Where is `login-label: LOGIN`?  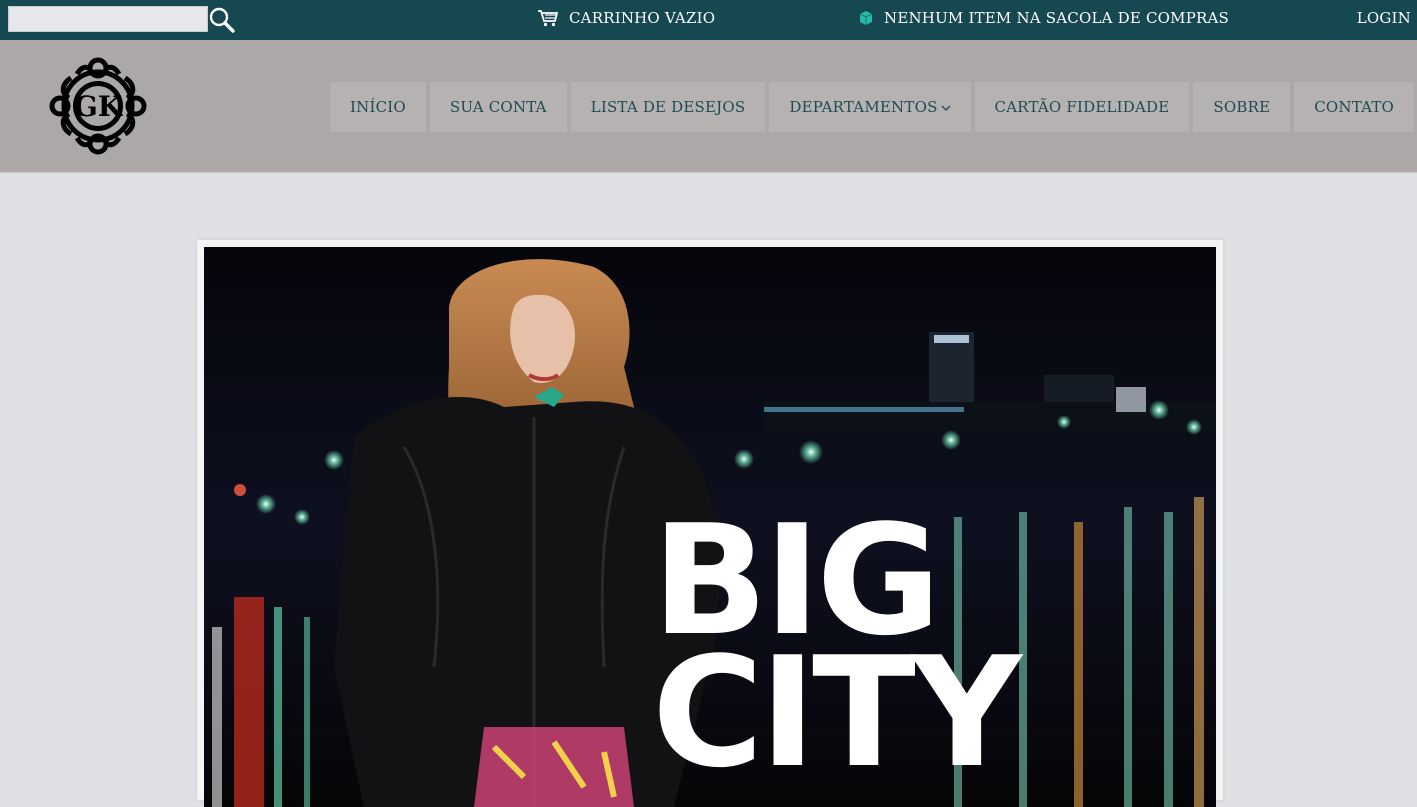
login-label: LOGIN is located at coordinates (1383, 18).